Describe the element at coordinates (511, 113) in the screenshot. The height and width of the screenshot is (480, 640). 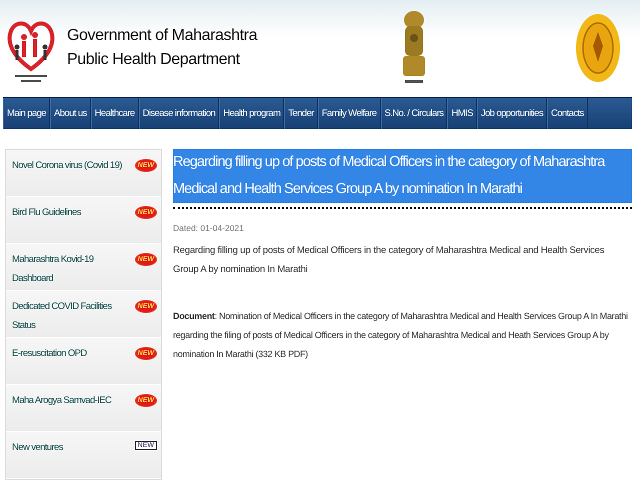
I see `nav-link: Job opportunities` at that location.